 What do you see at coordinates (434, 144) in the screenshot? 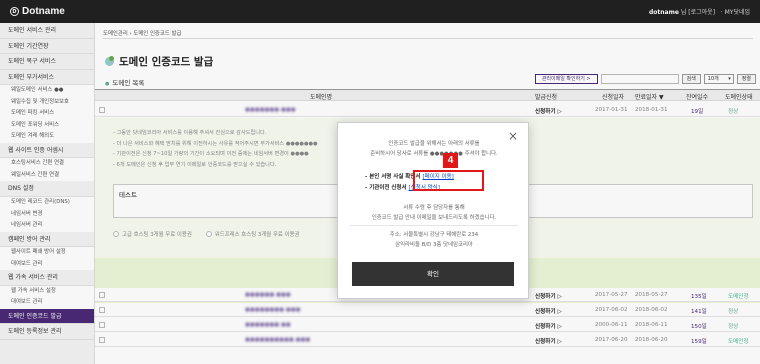
I see `modal-intro-line: 인증코드 발급을 위해서는 아래의 서류를` at bounding box center [434, 144].